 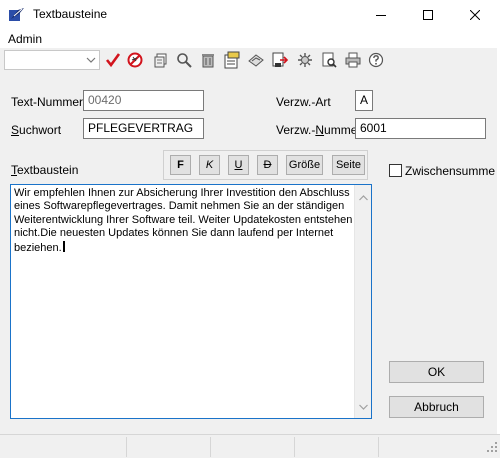 I want to click on import-icon, so click(x=232, y=60).